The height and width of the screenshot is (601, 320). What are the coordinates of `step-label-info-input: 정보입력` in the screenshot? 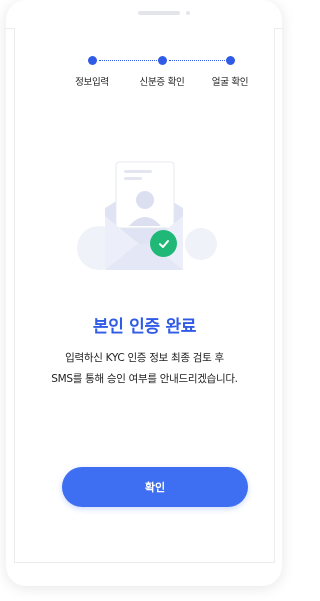 It's located at (92, 82).